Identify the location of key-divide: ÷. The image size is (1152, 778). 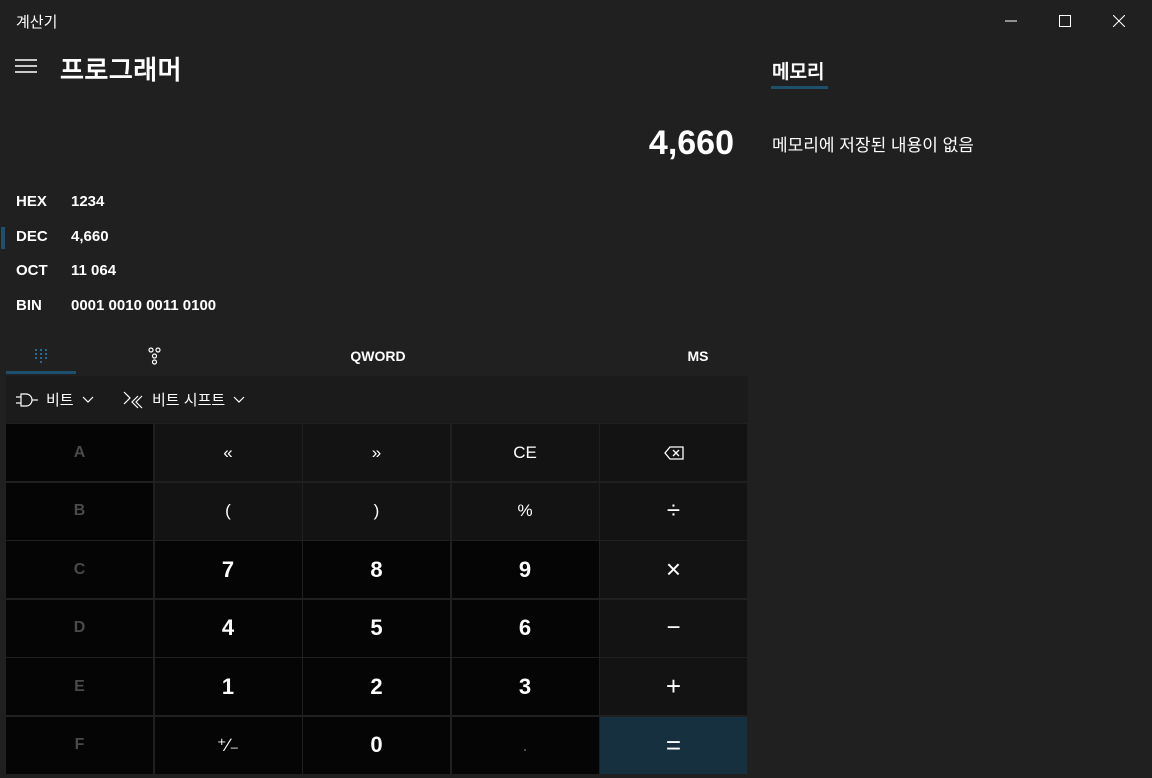
(673, 511).